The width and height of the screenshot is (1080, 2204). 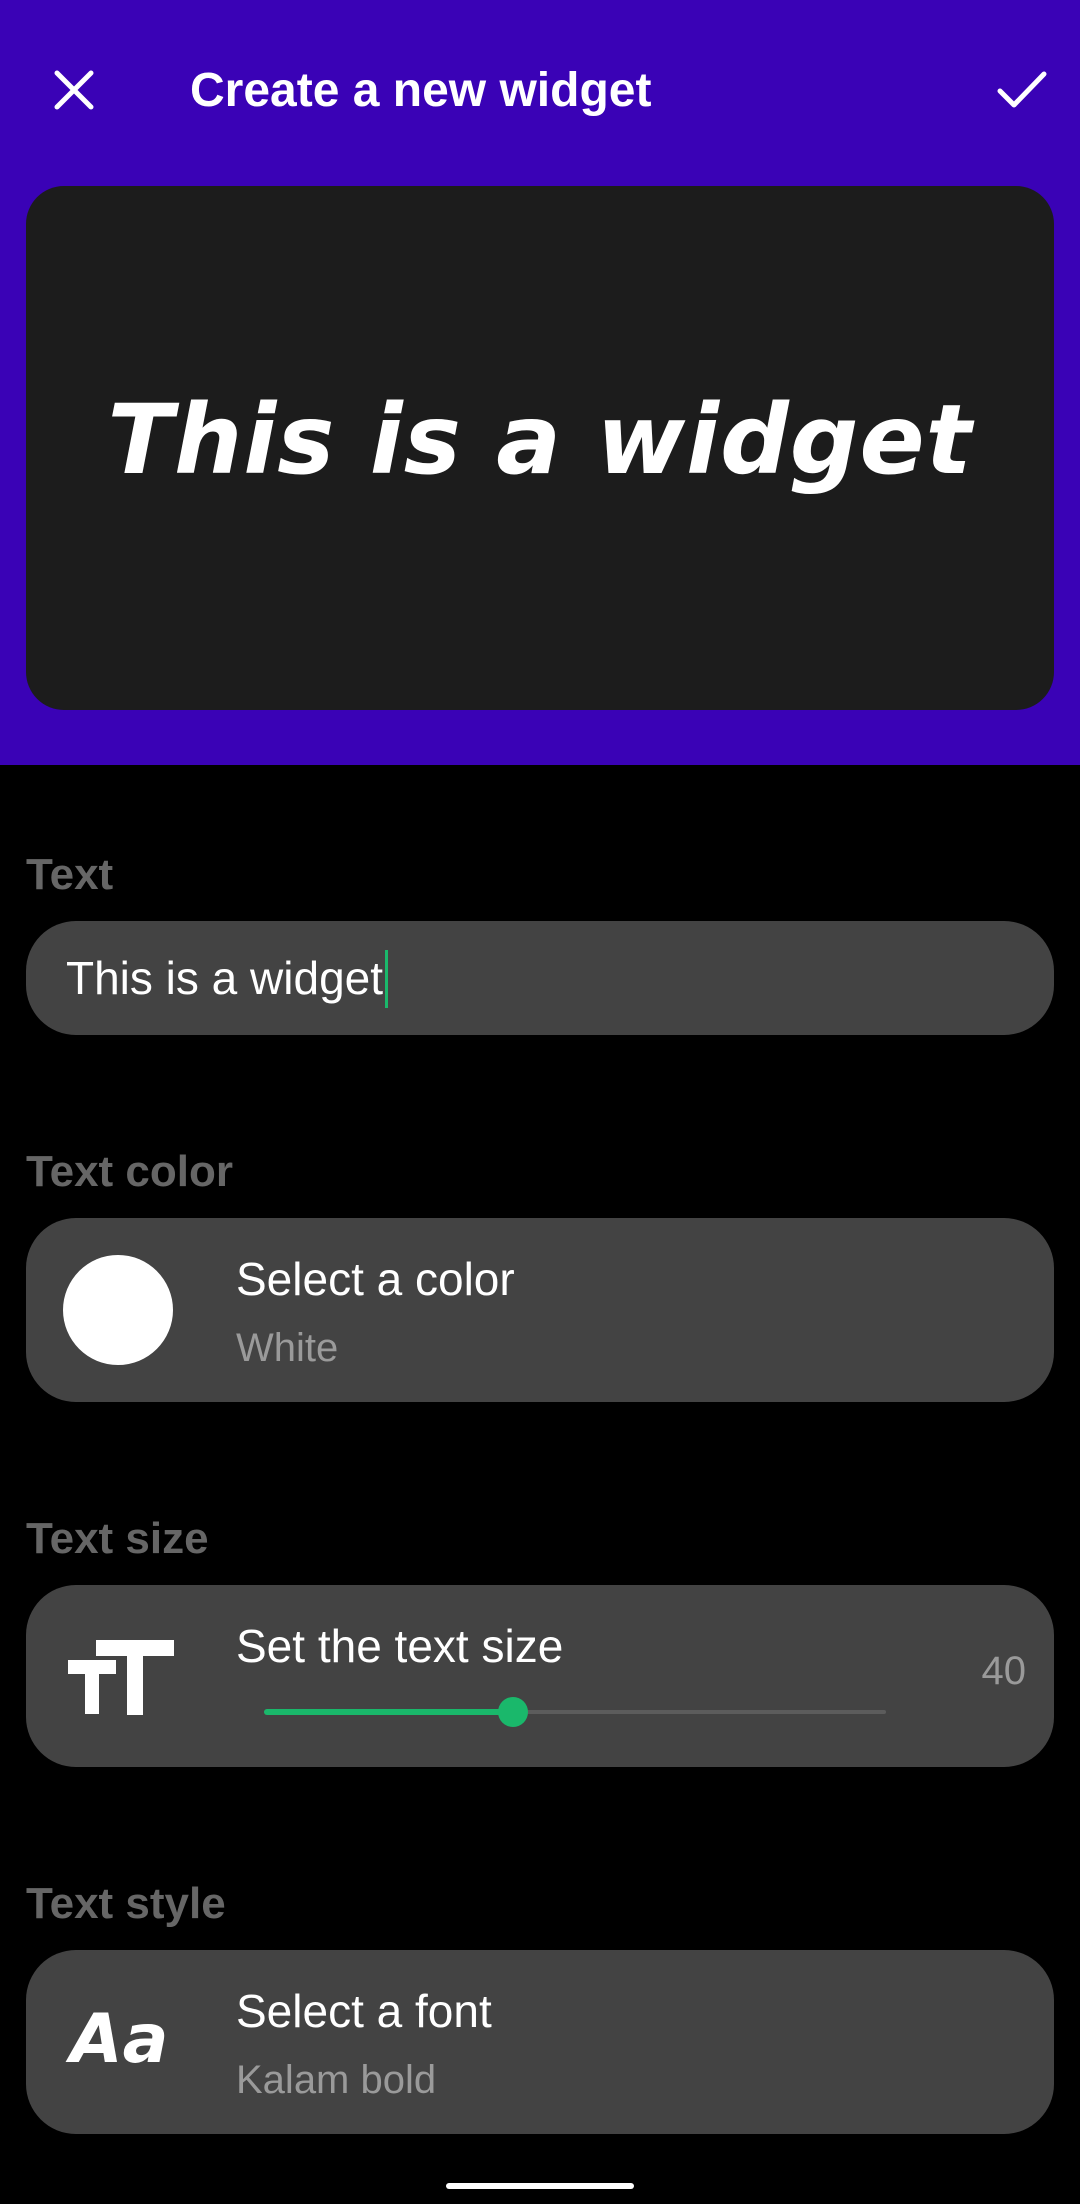 What do you see at coordinates (540, 2042) in the screenshot?
I see `font-picker-row: Aa Select a font Kalam bold` at bounding box center [540, 2042].